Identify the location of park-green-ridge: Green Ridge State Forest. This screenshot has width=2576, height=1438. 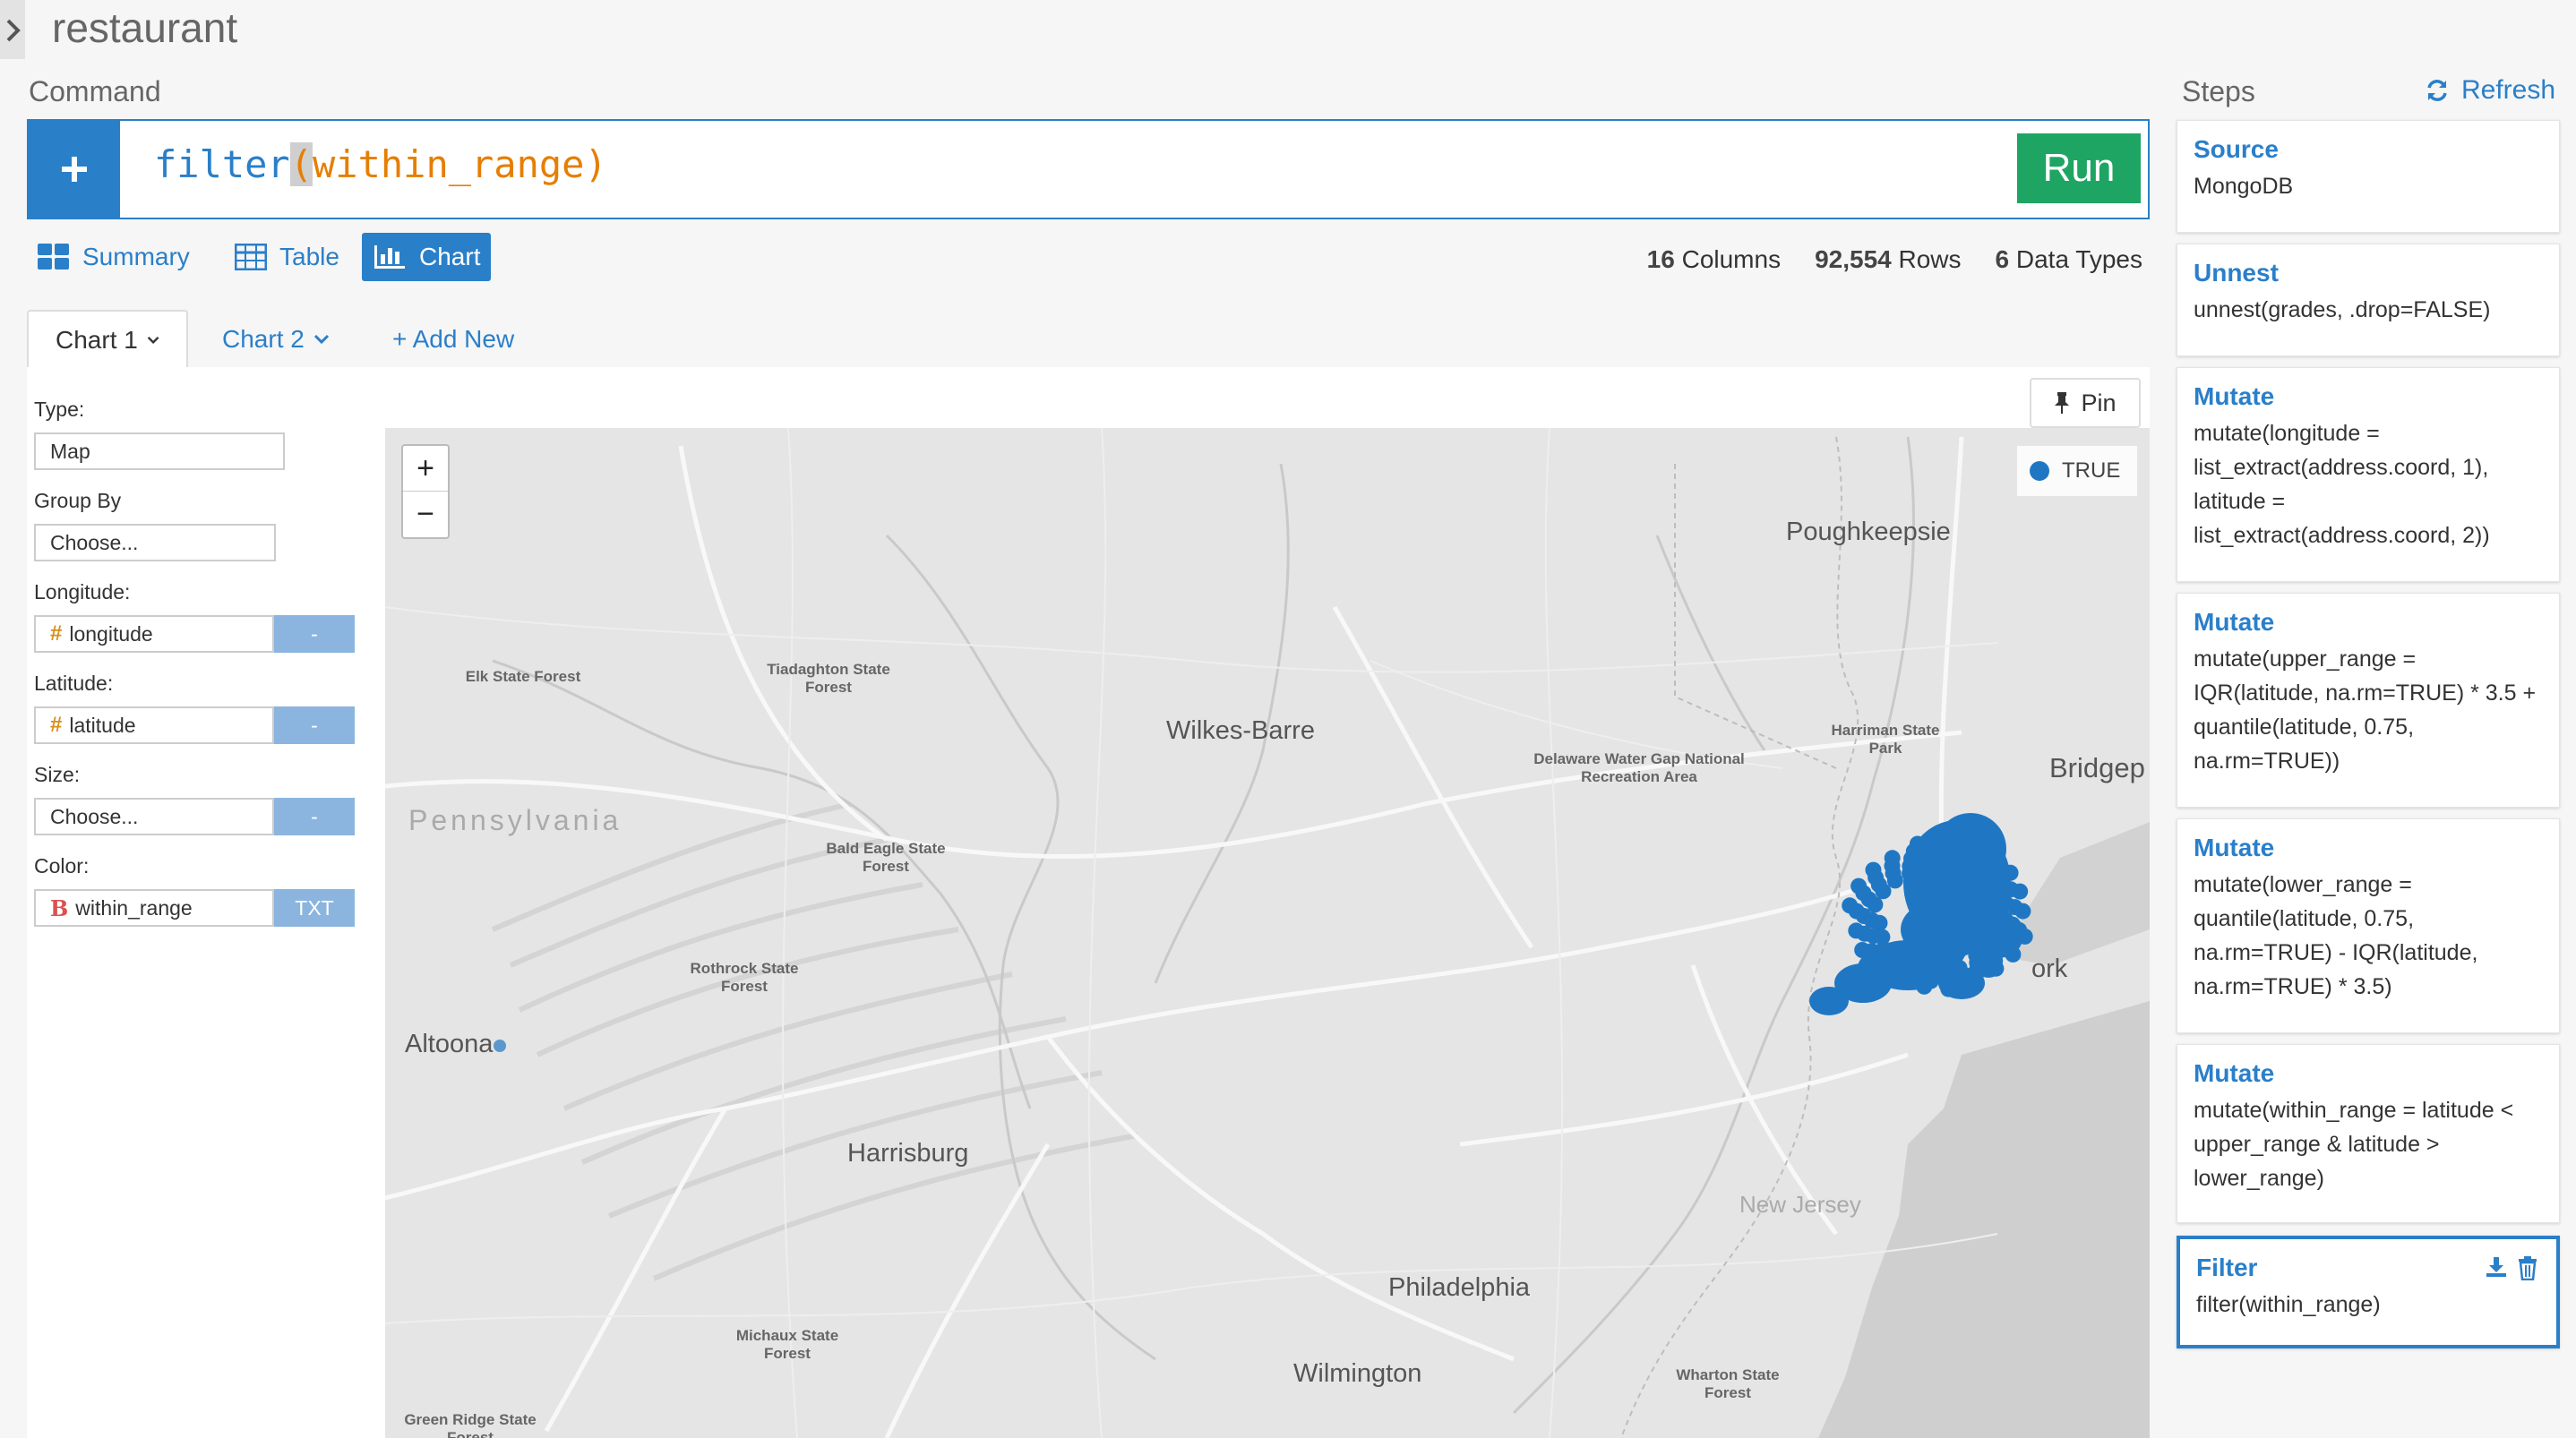
(470, 1424).